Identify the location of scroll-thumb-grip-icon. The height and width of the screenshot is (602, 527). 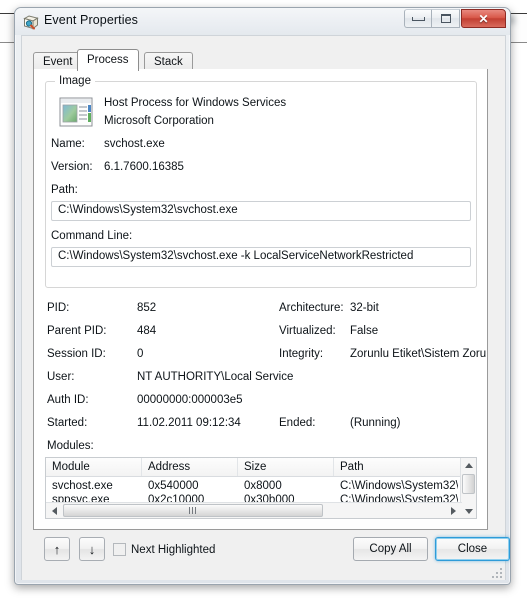
(193, 510).